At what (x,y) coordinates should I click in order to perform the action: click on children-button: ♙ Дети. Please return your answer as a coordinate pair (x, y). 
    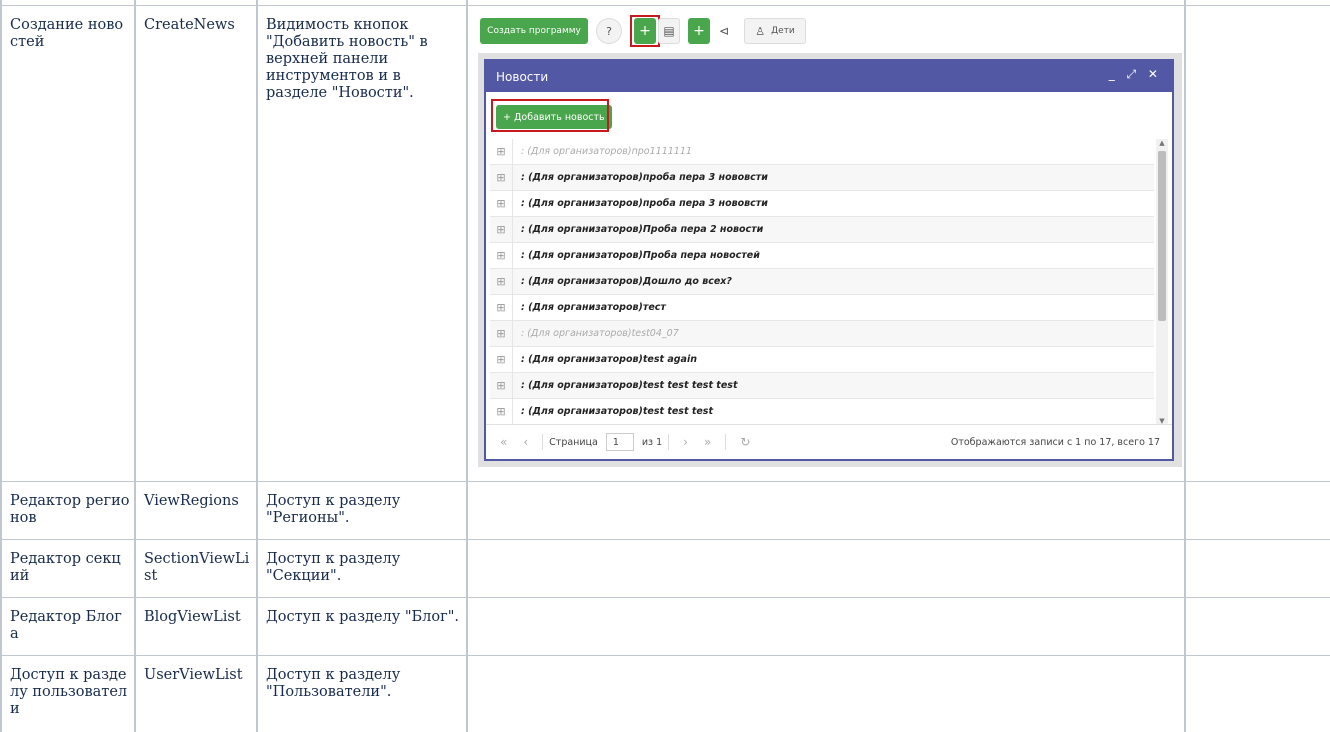
    Looking at the image, I should click on (775, 31).